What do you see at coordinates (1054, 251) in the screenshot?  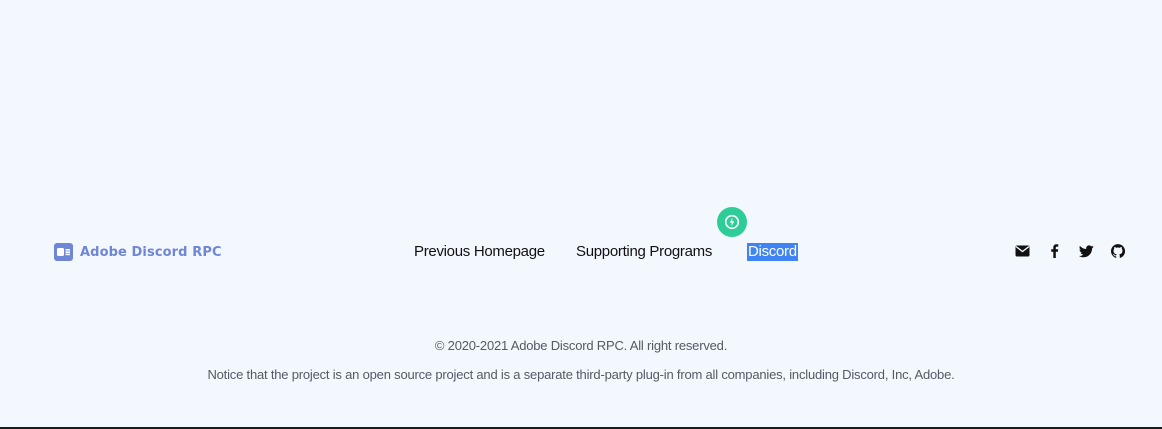 I see `facebook-icon` at bounding box center [1054, 251].